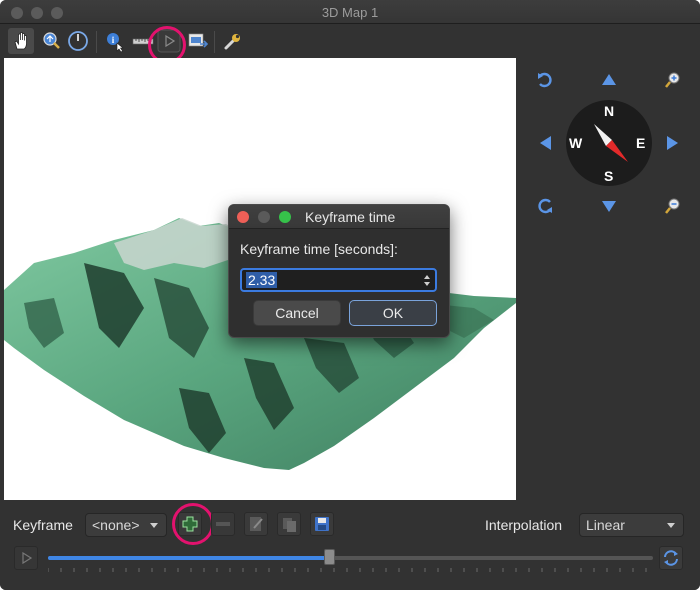 This screenshot has height=590, width=700. I want to click on rotate-right-icon, so click(545, 206).